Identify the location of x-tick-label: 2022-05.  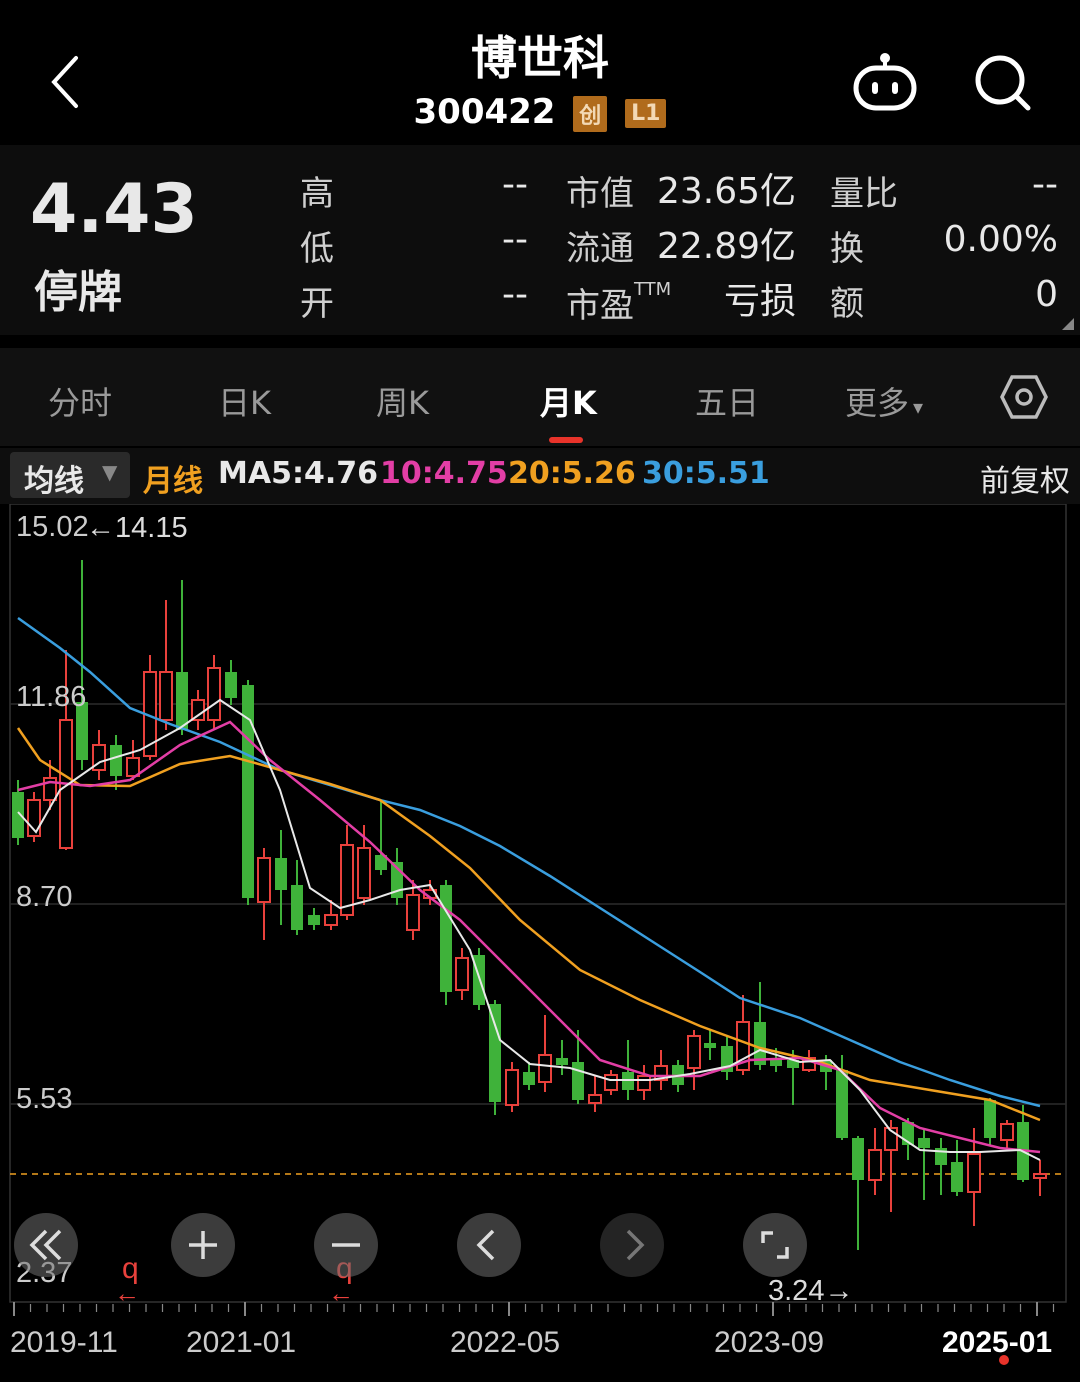
(505, 1342).